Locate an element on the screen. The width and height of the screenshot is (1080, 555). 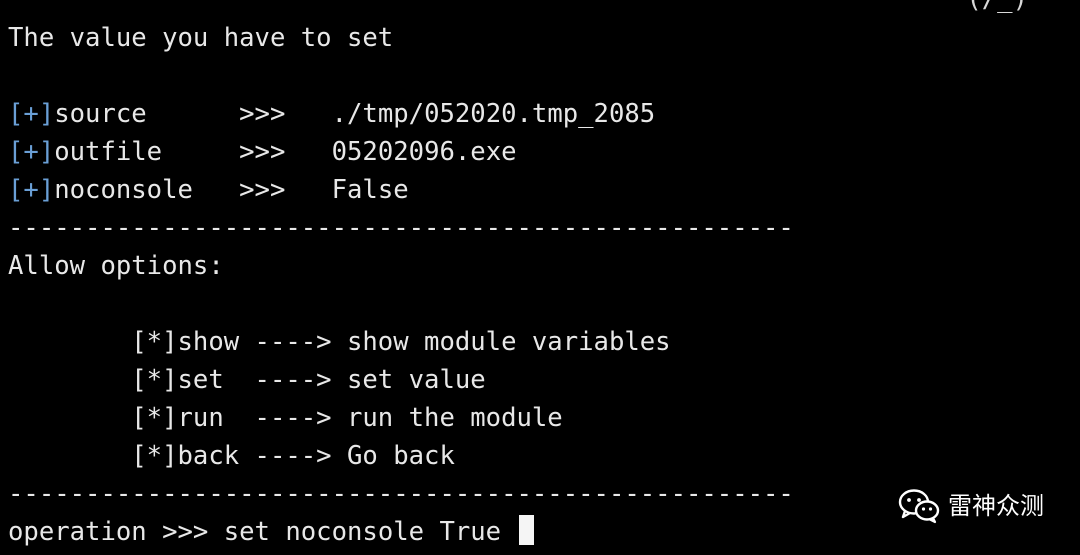
prompt-label: operation >>> is located at coordinates (116, 532).